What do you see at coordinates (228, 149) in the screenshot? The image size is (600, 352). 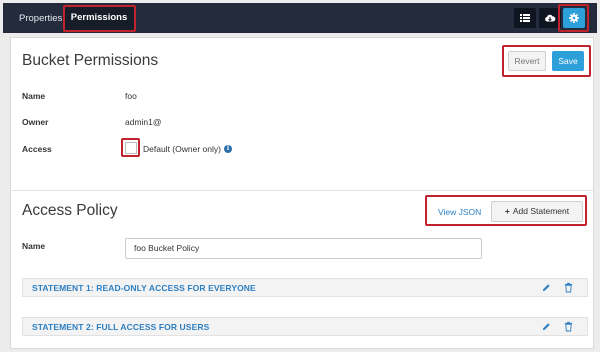 I see `info-icon: i` at bounding box center [228, 149].